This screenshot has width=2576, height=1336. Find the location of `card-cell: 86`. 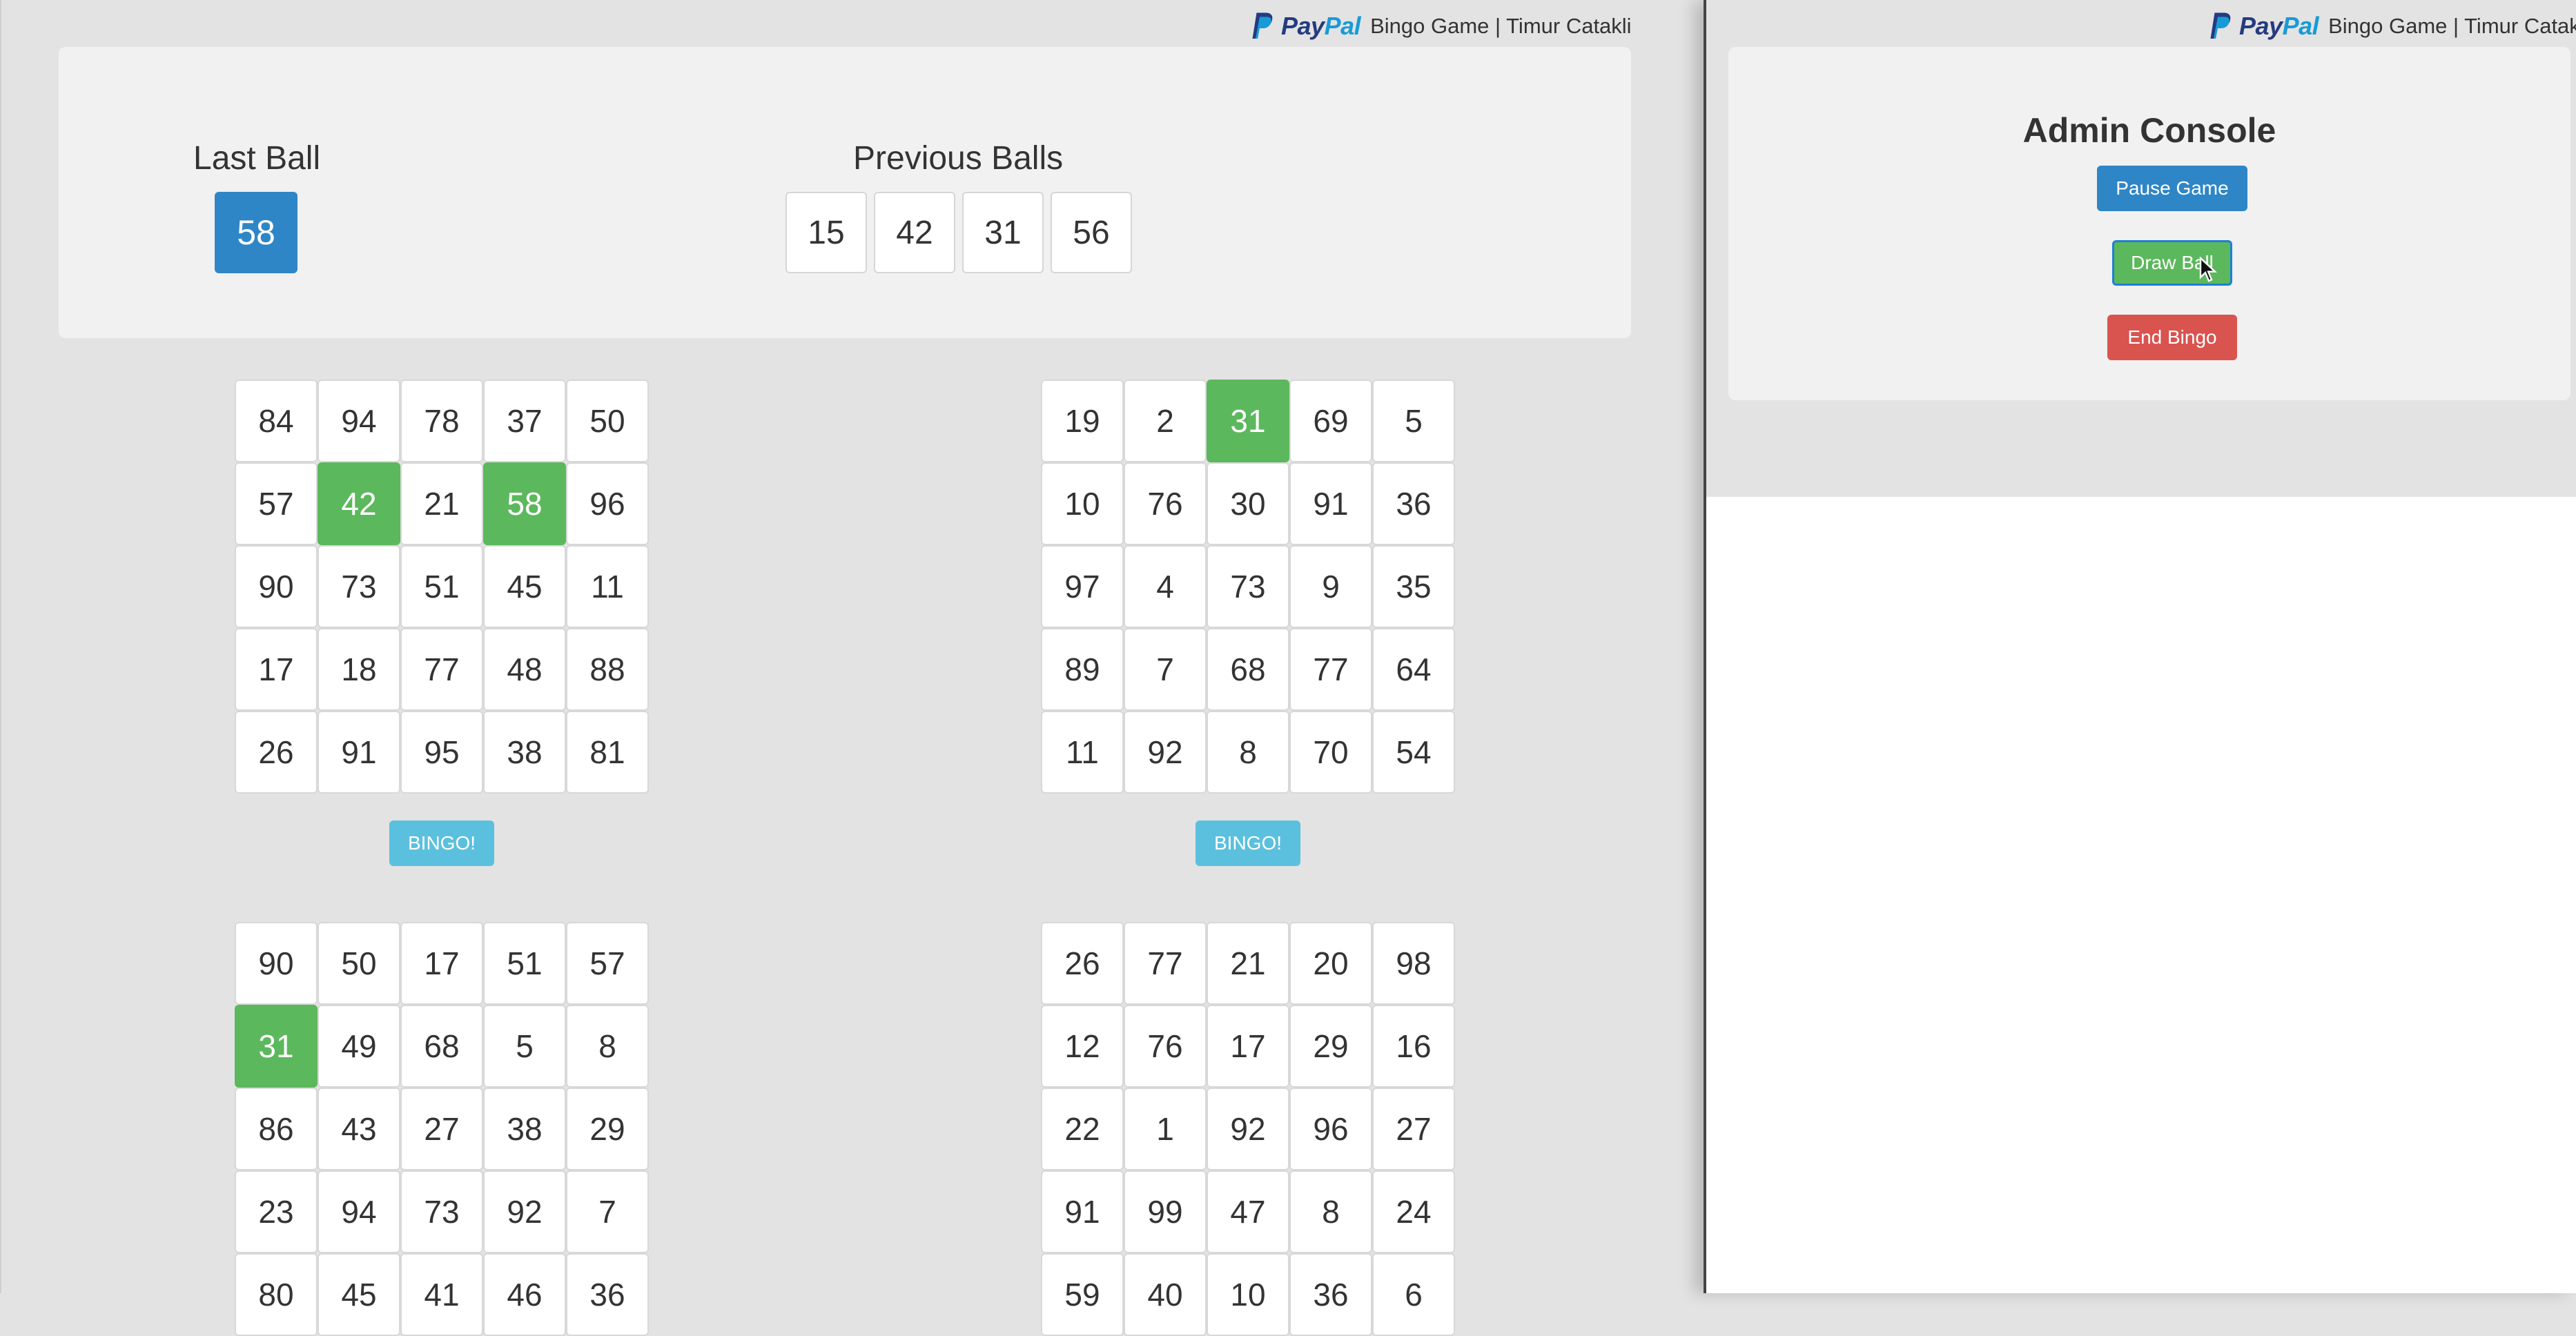

card-cell: 86 is located at coordinates (276, 1129).